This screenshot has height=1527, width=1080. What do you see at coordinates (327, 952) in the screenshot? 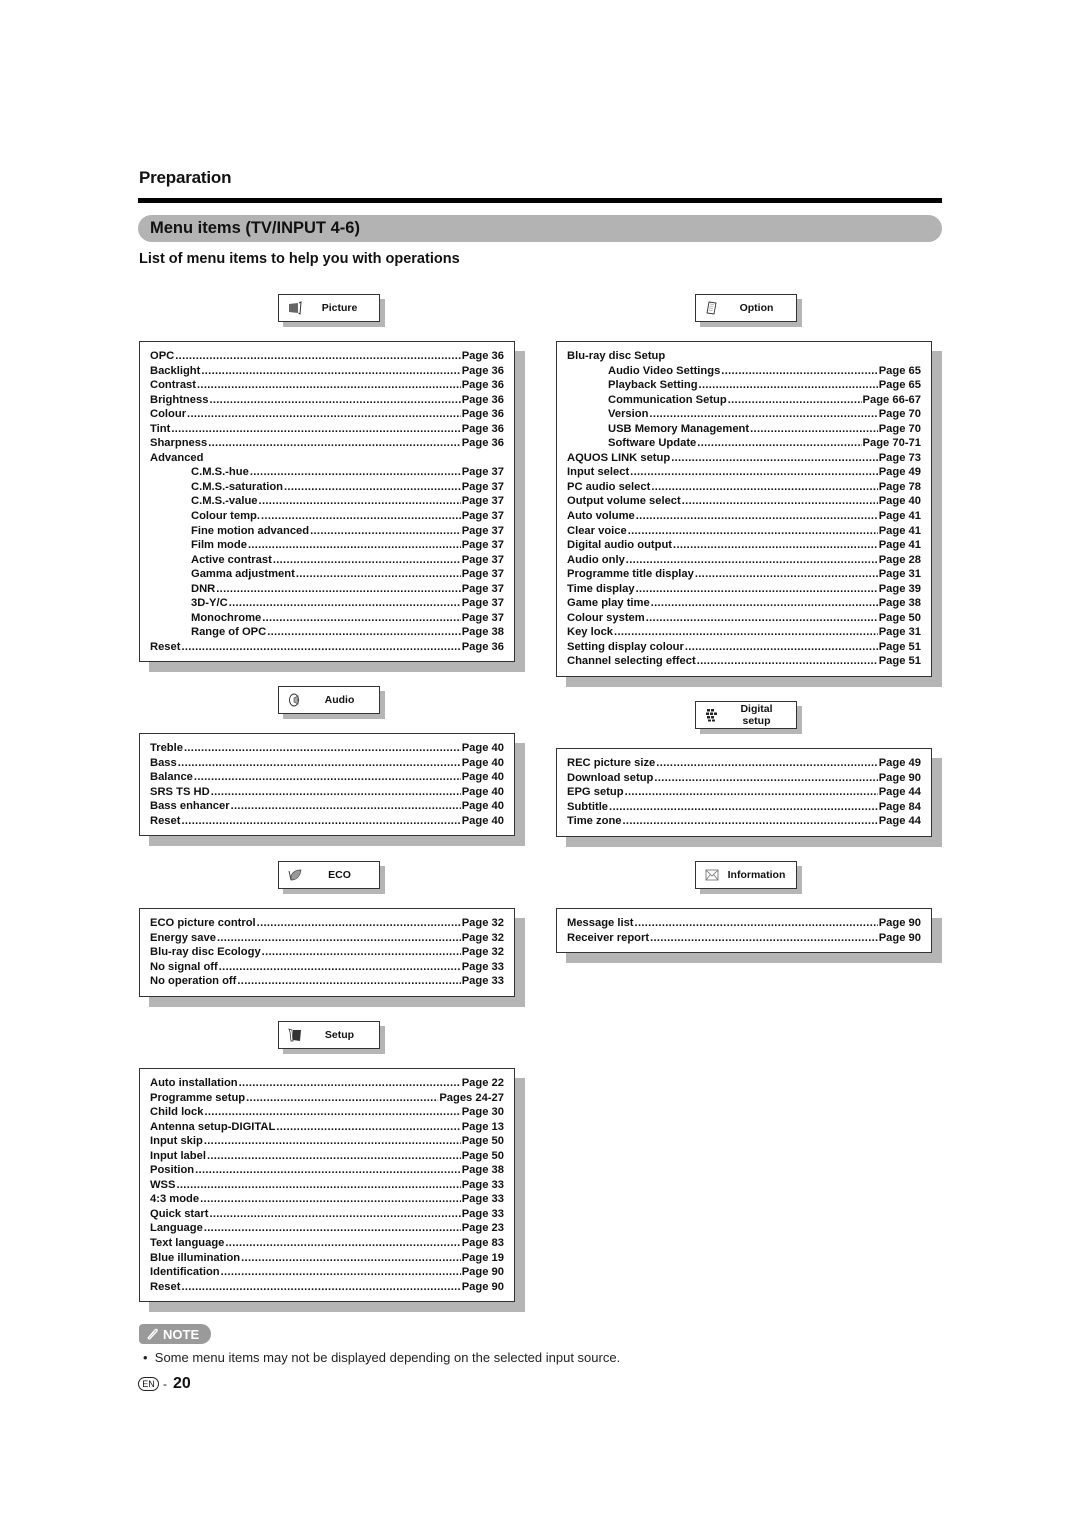
I see `menu-item-row: Blu-ray disc Ecology Page 32` at bounding box center [327, 952].